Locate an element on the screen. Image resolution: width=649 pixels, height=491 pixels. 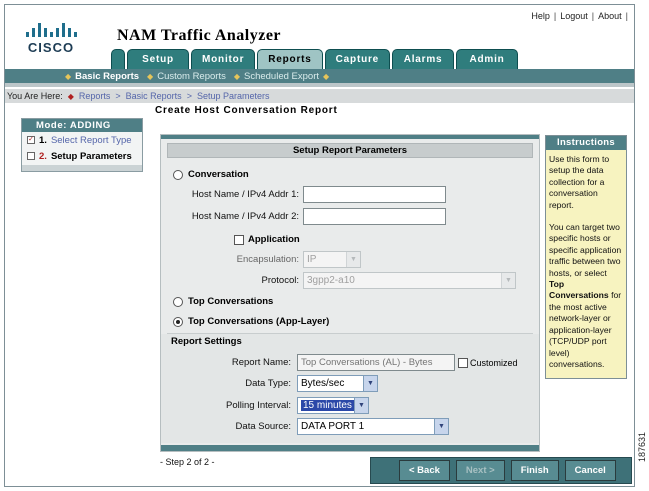
breadcrumb-reports: Reports is located at coordinates (95, 96).